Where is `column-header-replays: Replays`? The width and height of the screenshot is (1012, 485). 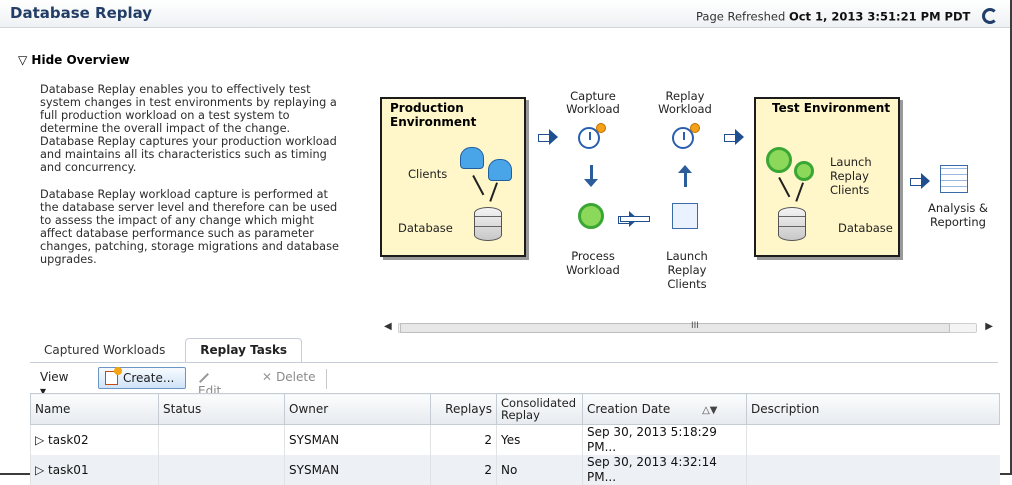
column-header-replays: Replays is located at coordinates (463, 409).